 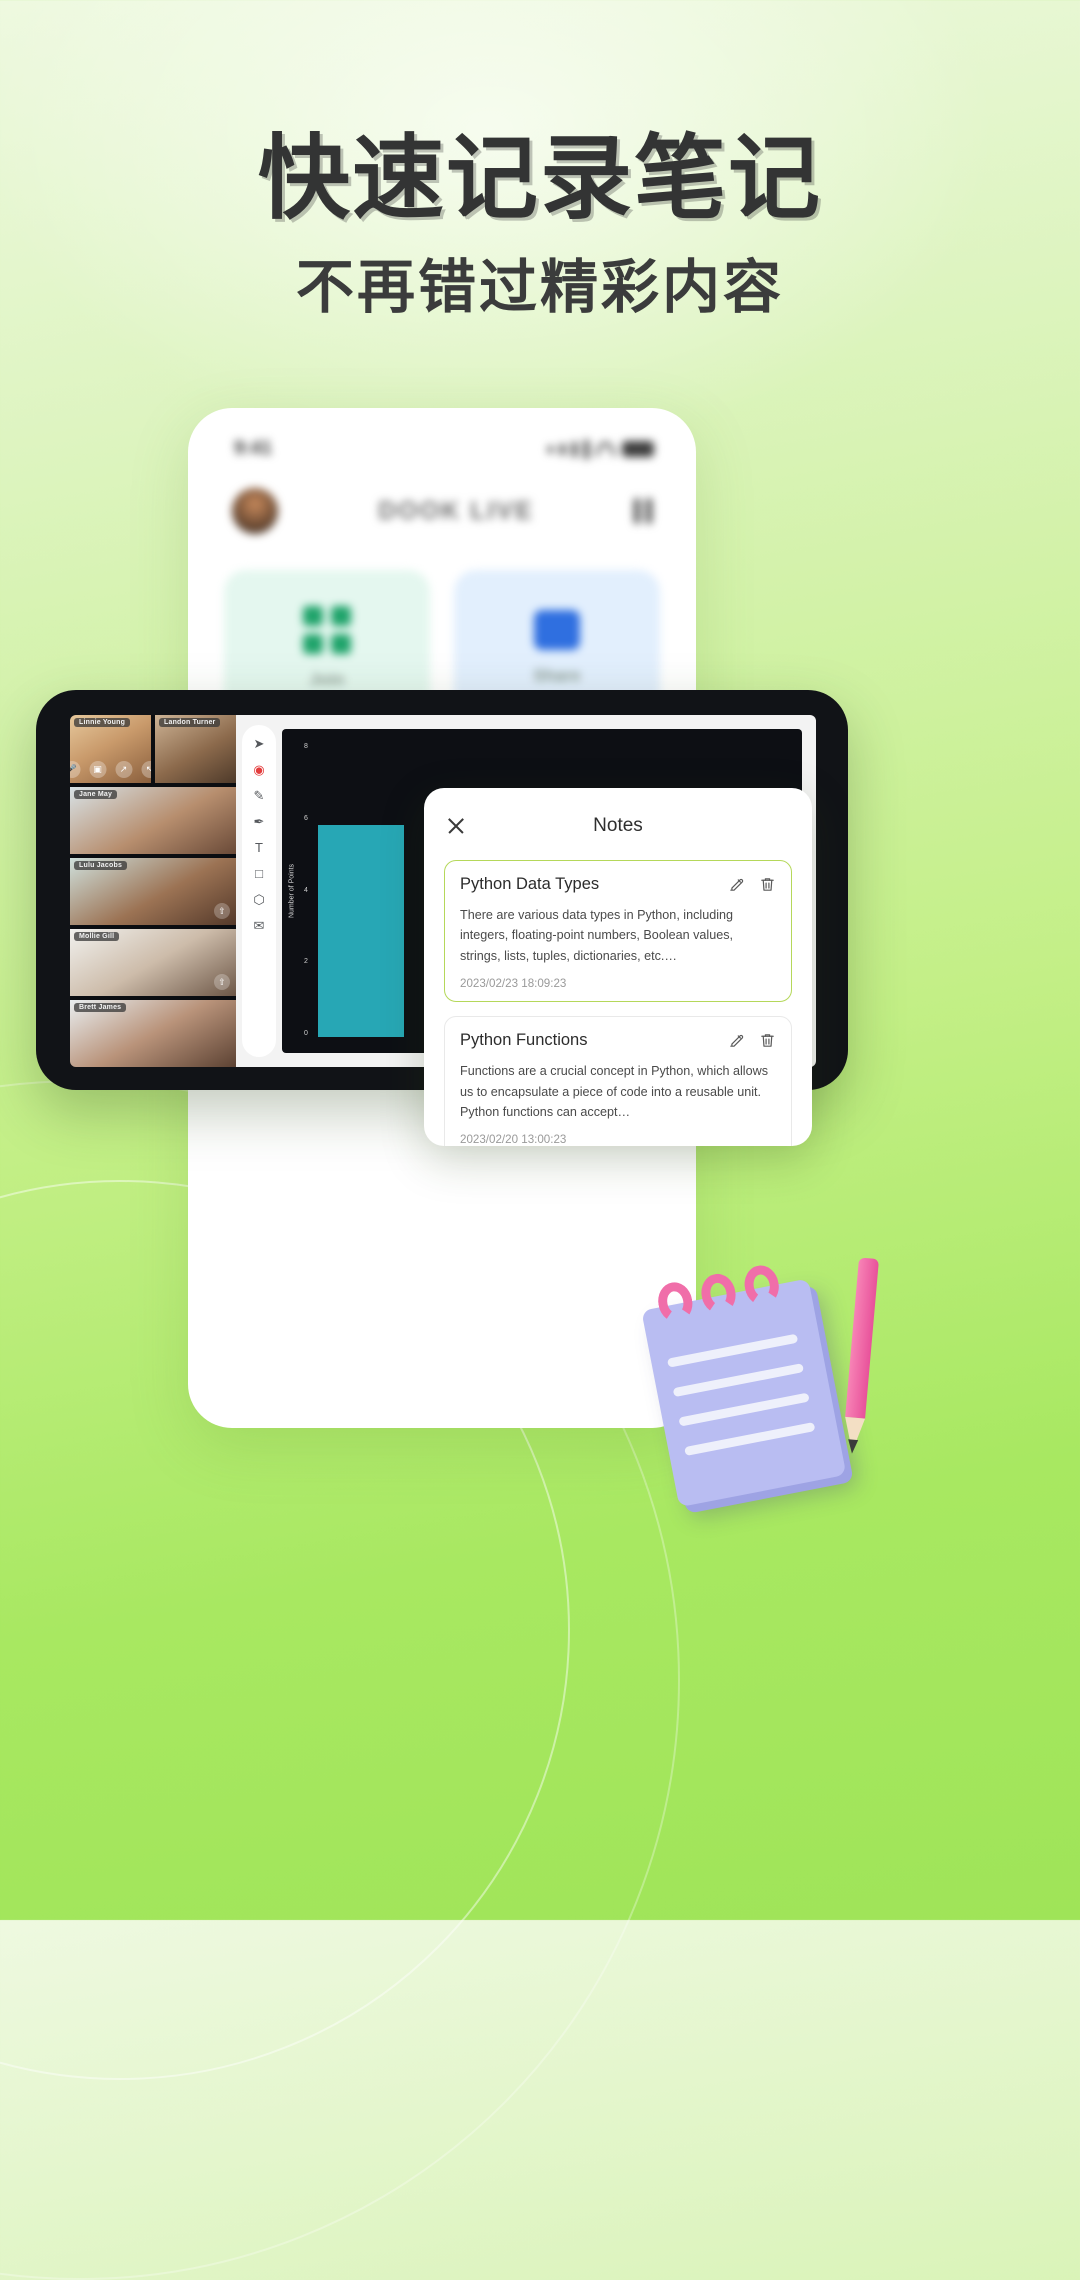 What do you see at coordinates (96, 794) in the screenshot?
I see `participant-name: Jane May` at bounding box center [96, 794].